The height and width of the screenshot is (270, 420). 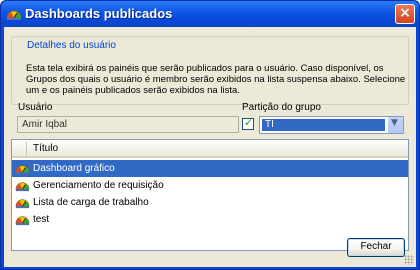 What do you see at coordinates (99, 13) in the screenshot?
I see `window-title: Dashboards publicados` at bounding box center [99, 13].